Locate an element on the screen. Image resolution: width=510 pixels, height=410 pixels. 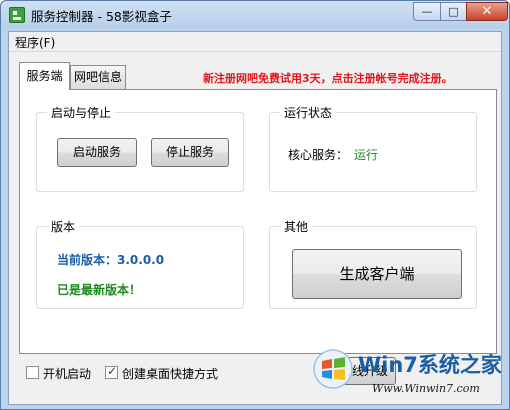
autostart-option: 开机启动 is located at coordinates (66, 373).